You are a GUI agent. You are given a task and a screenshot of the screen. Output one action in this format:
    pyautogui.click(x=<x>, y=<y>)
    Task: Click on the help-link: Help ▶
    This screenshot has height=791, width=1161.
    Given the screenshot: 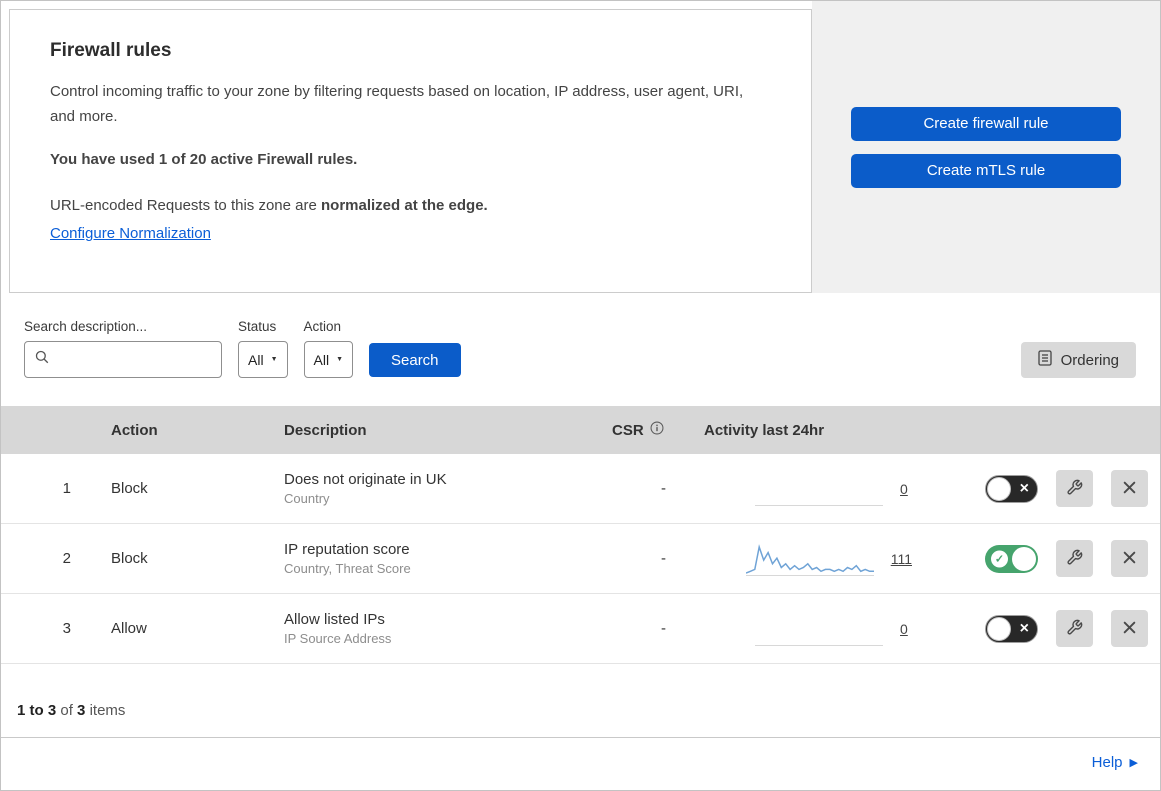 What is the action you would take?
    pyautogui.click(x=1115, y=762)
    